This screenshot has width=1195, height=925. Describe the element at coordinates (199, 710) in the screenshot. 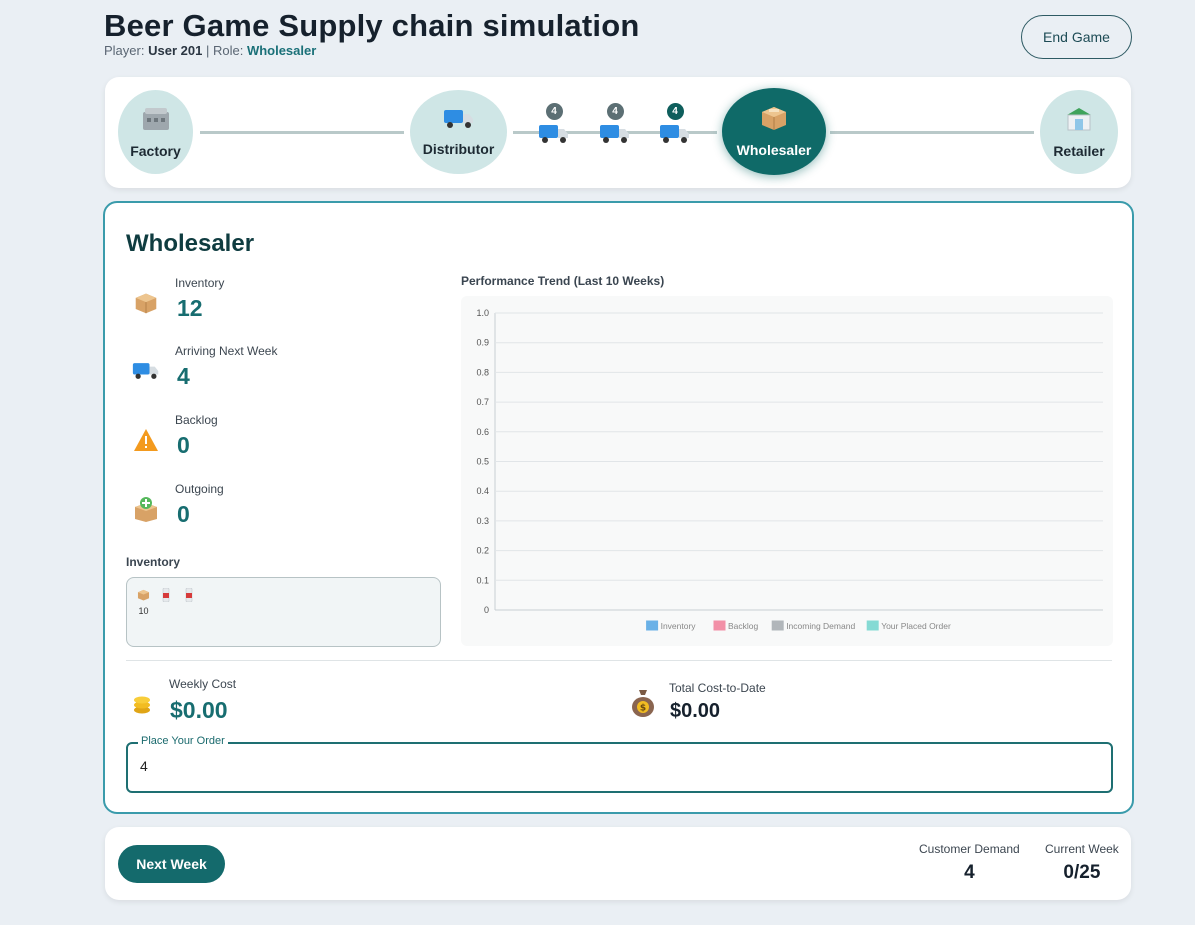

I see `weekly-cost-value: $0.00` at that location.